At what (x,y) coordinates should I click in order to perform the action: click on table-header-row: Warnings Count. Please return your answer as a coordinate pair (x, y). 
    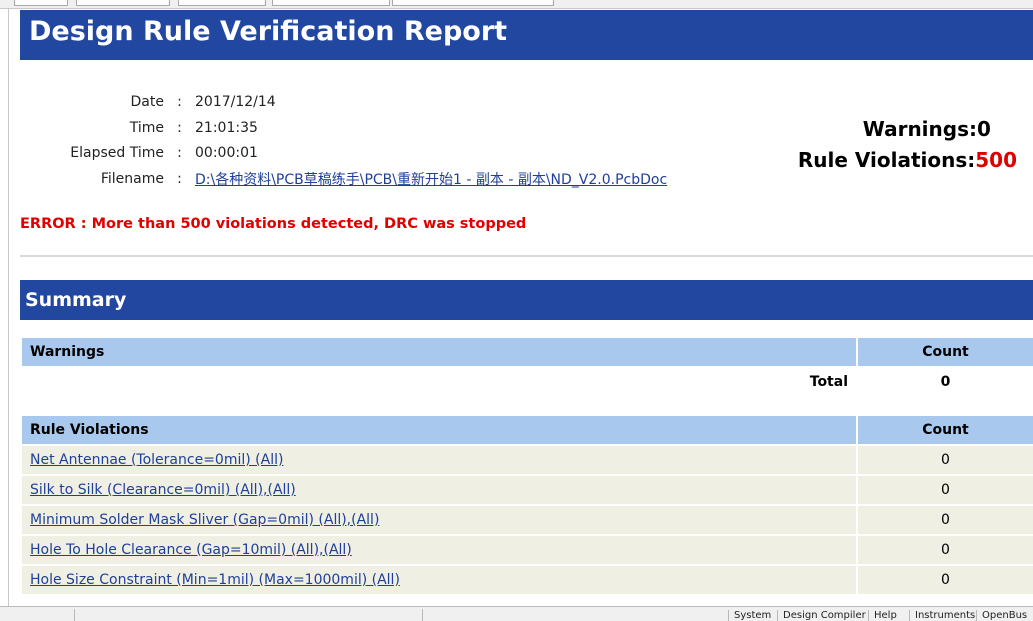
    Looking at the image, I should click on (527, 352).